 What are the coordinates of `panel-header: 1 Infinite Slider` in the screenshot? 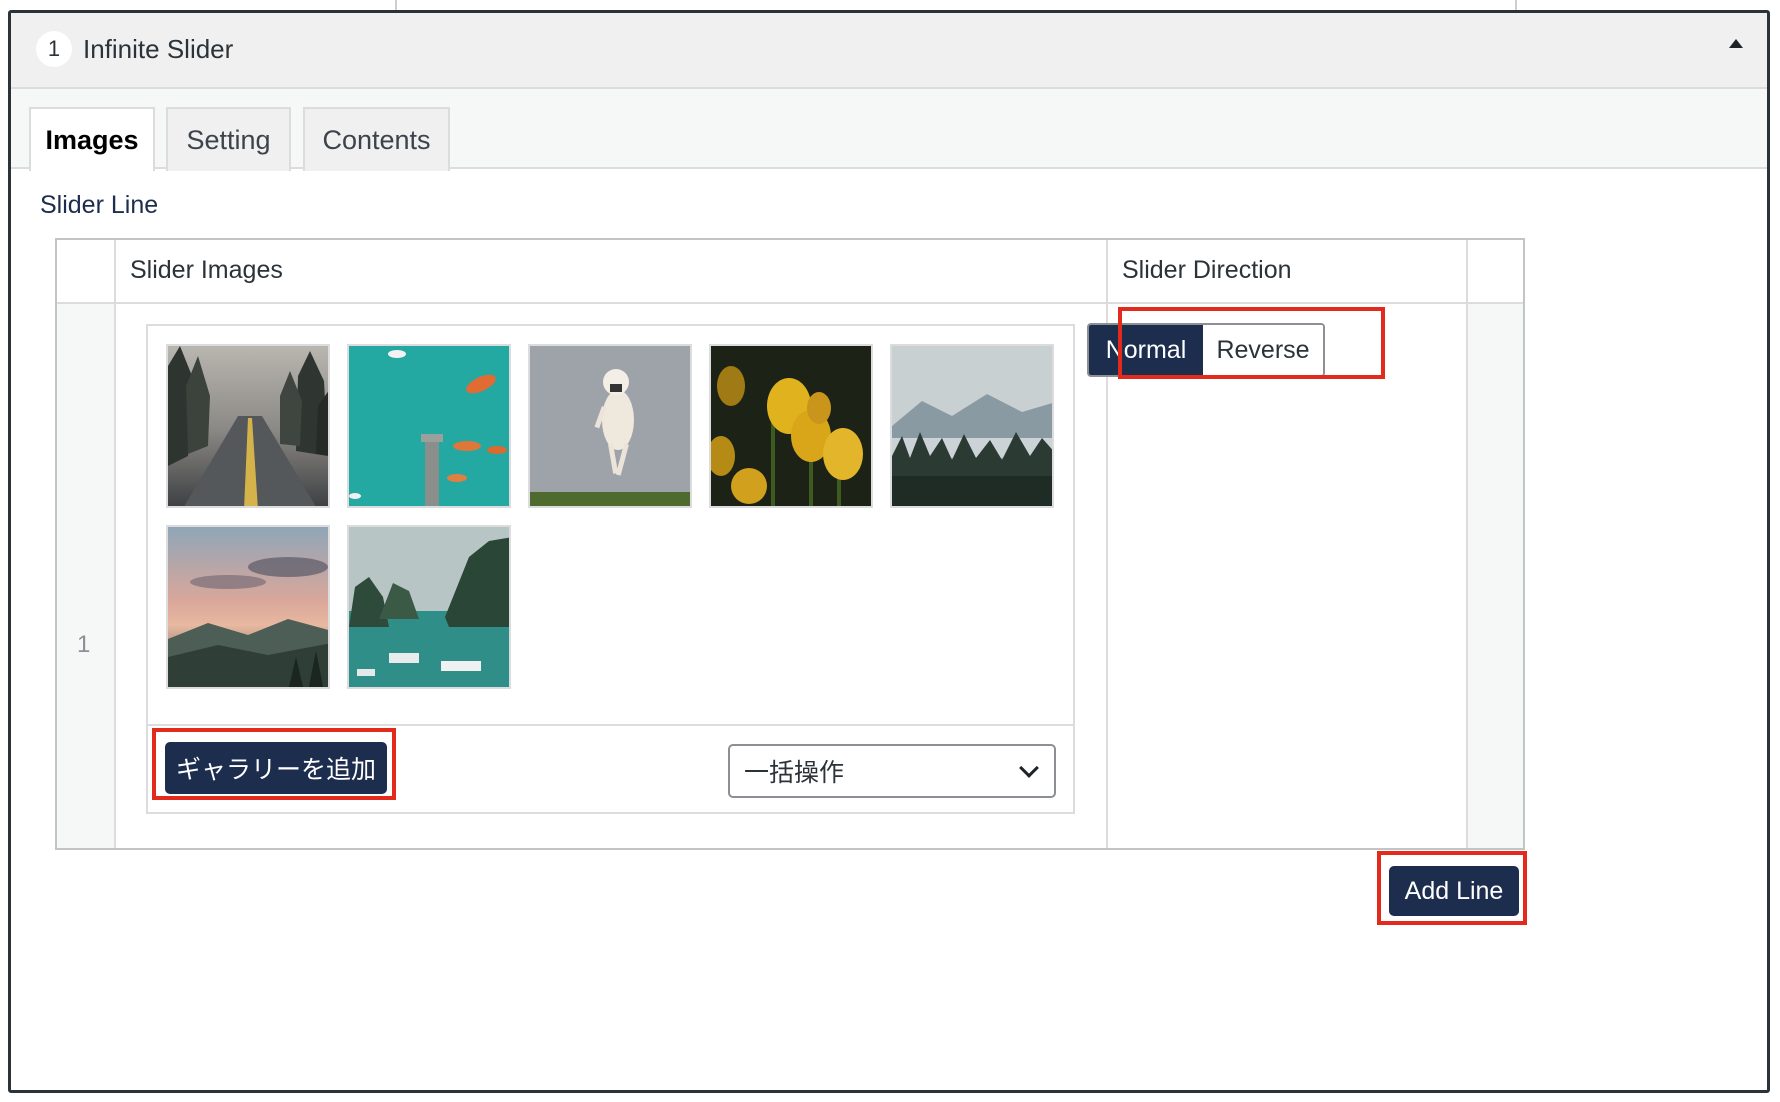 It's located at (889, 51).